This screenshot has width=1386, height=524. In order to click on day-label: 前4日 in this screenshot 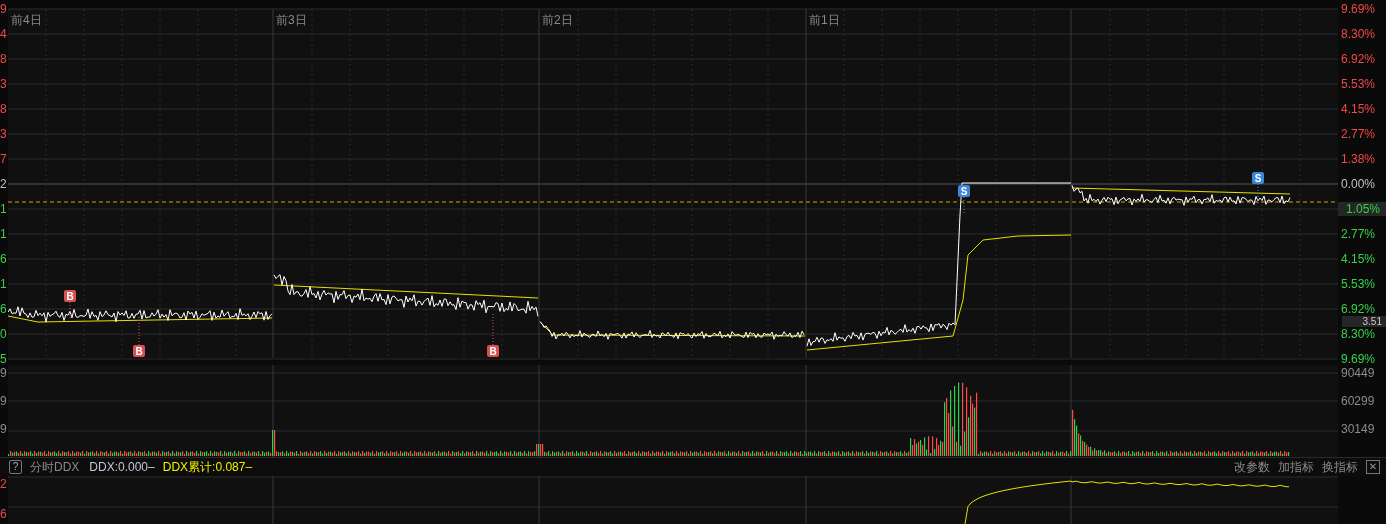, I will do `click(26, 20)`.